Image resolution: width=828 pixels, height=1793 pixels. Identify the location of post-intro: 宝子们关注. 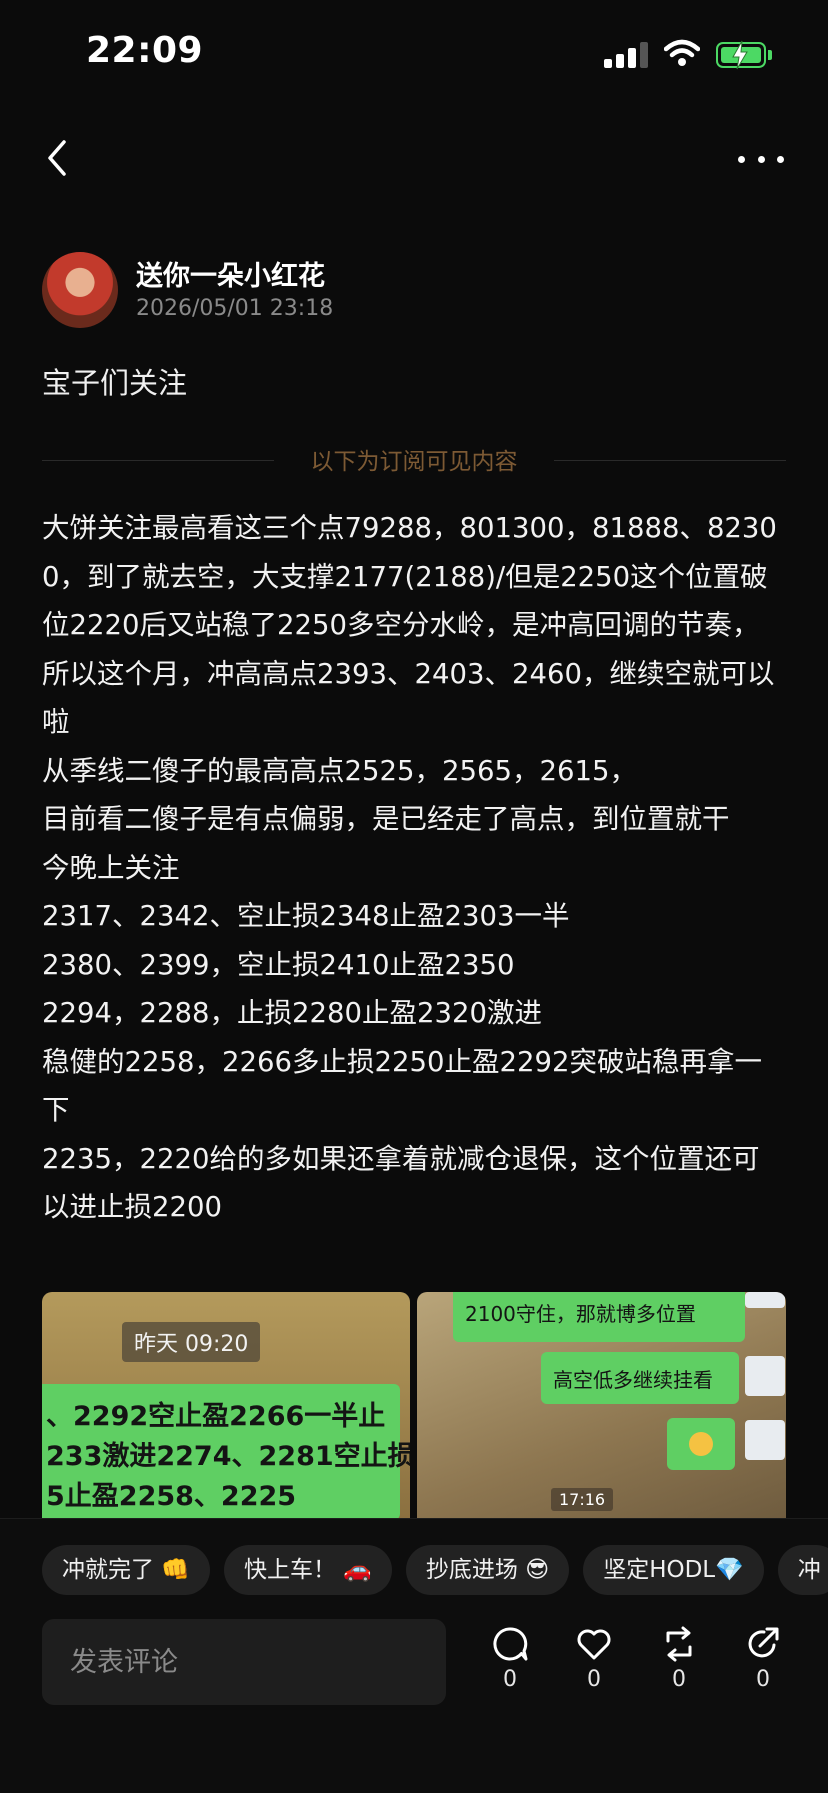
(115, 383).